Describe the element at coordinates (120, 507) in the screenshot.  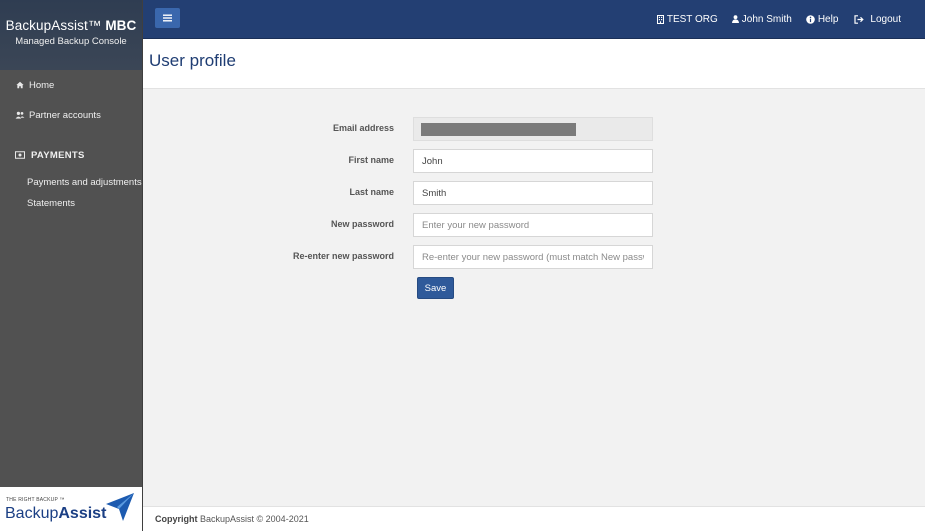
I see `paper-plane-icon` at that location.